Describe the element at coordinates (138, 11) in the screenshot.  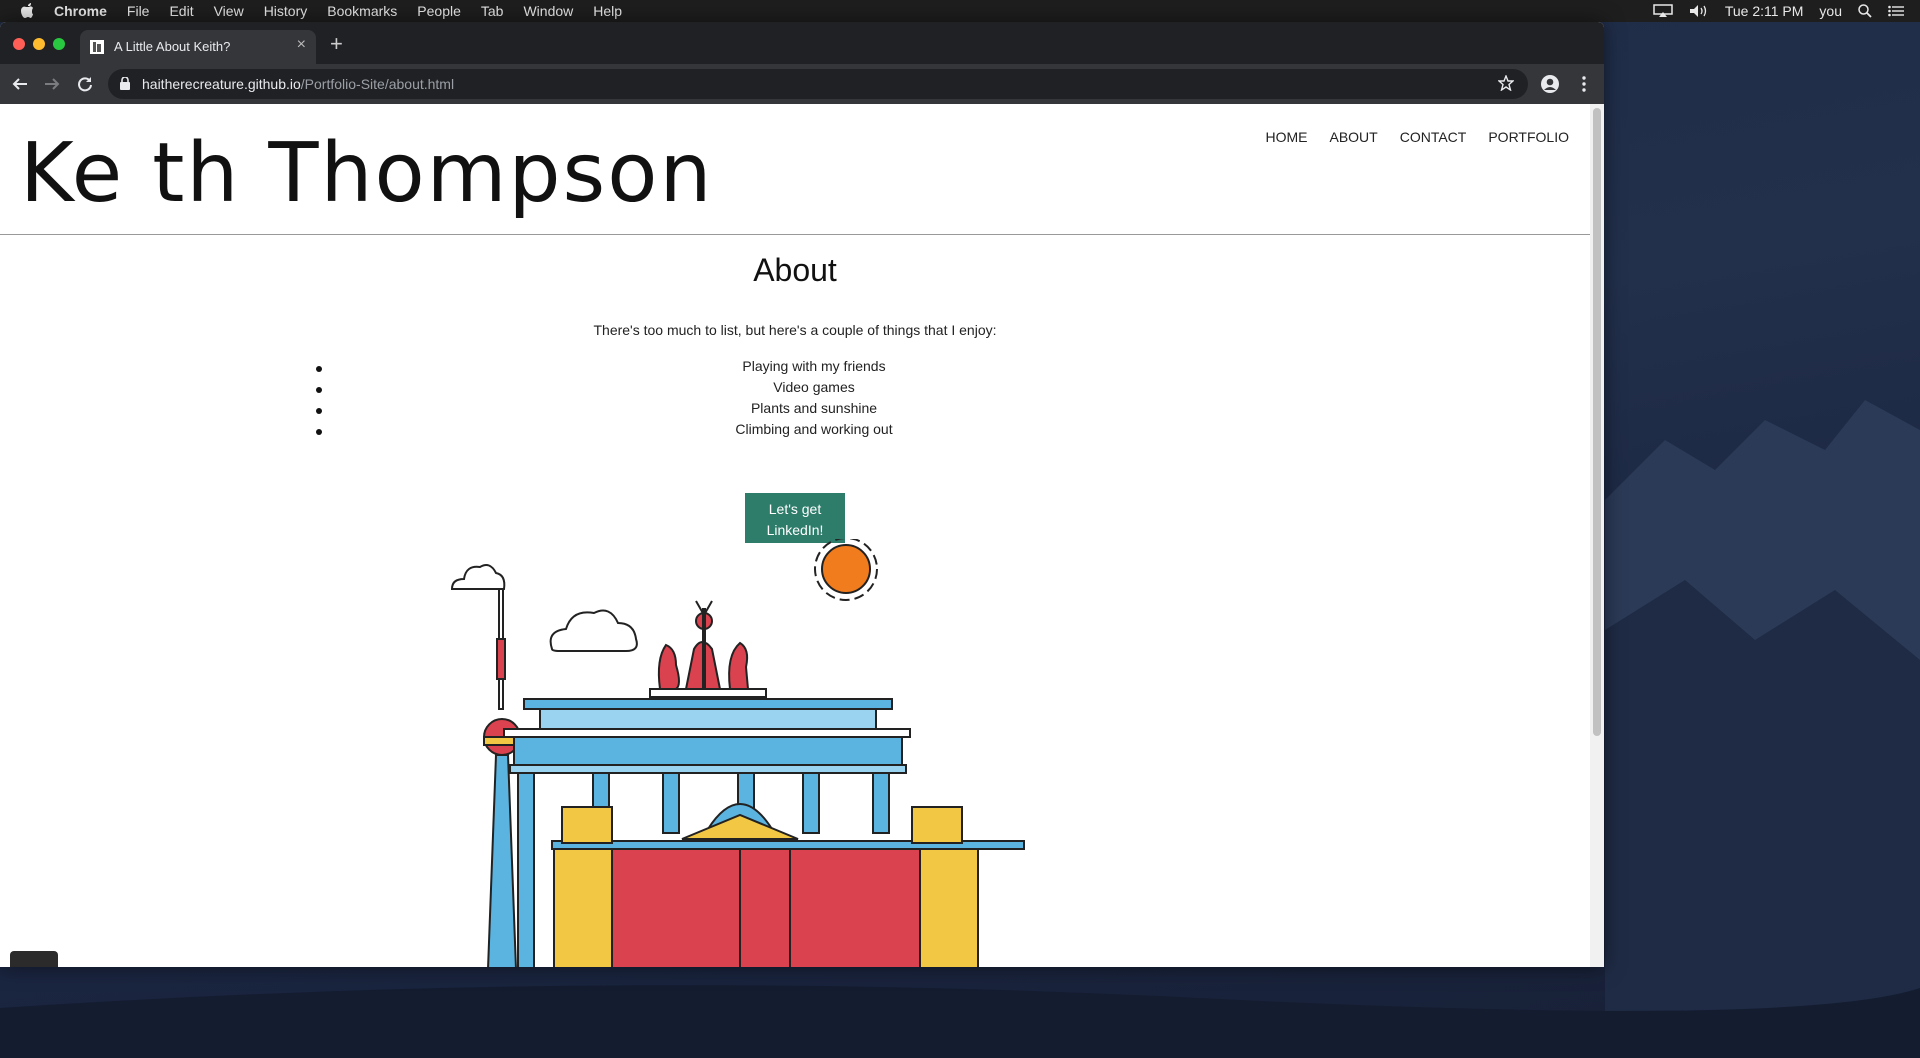
I see `menu-file: File` at that location.